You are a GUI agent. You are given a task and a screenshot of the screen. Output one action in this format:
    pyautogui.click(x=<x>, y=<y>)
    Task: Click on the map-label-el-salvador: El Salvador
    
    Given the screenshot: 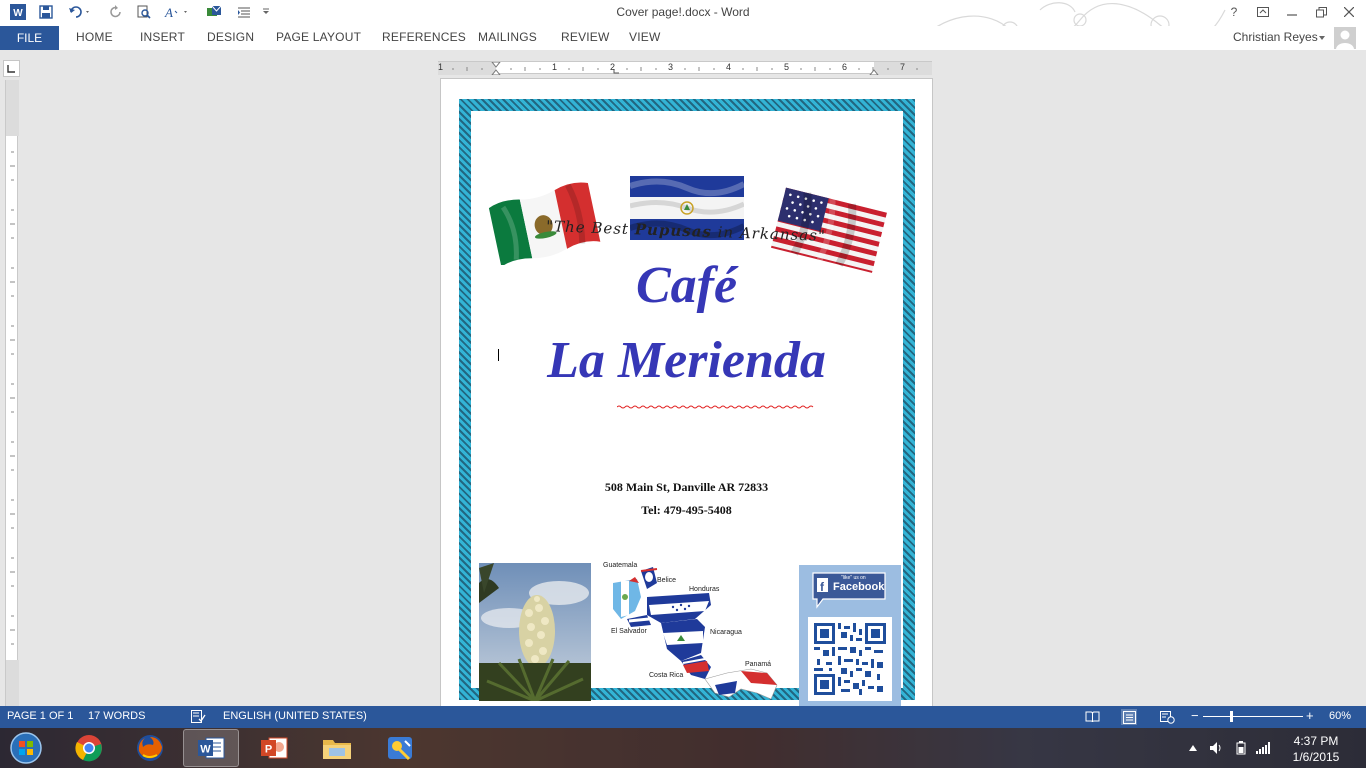 What is the action you would take?
    pyautogui.click(x=629, y=631)
    